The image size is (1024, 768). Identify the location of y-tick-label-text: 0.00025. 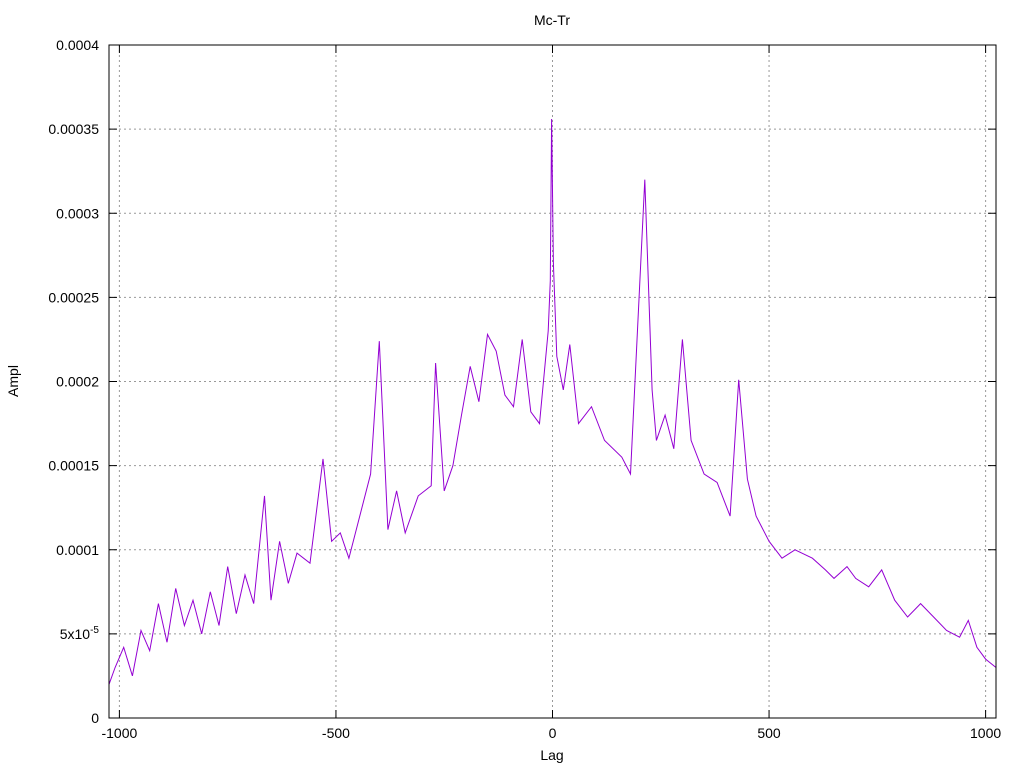
(73, 297).